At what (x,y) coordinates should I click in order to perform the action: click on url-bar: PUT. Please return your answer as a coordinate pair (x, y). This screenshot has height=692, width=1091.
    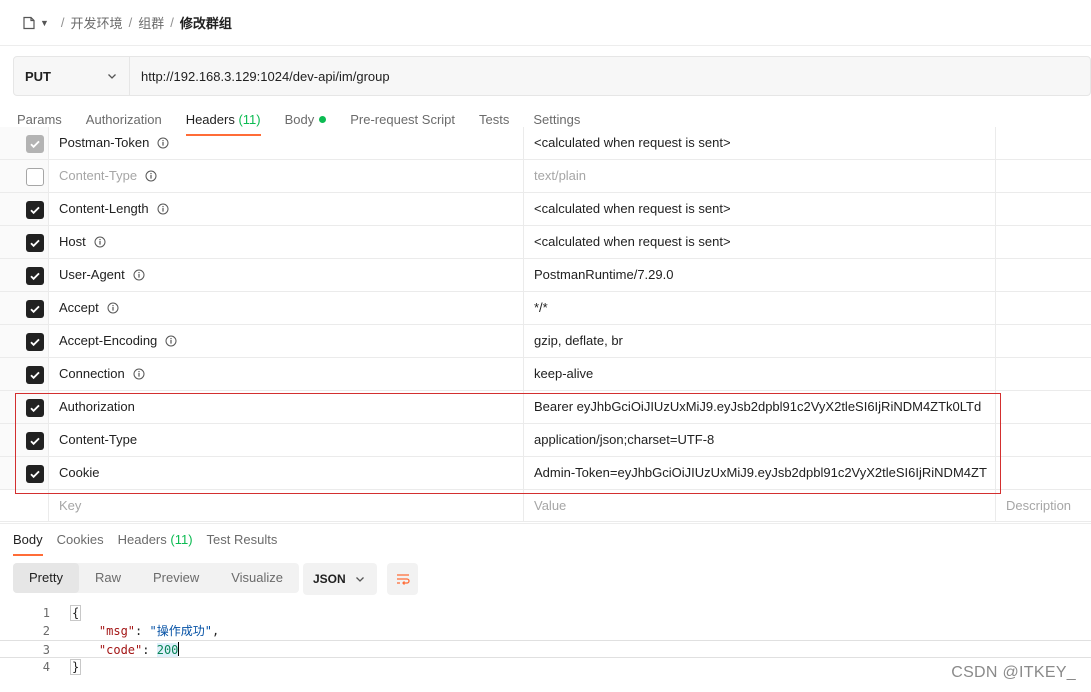
    Looking at the image, I should click on (552, 76).